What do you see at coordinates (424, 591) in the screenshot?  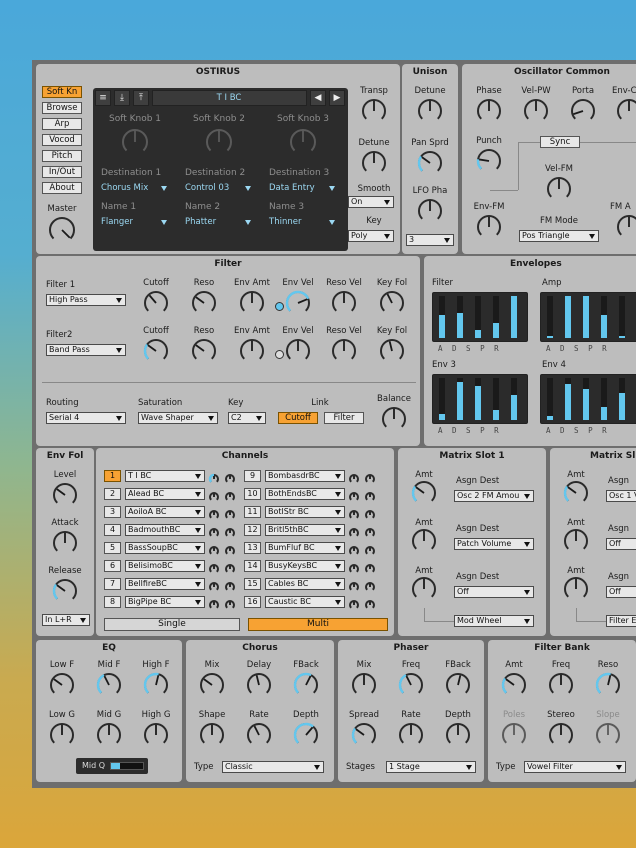 I see `m1-amt3-knob` at bounding box center [424, 591].